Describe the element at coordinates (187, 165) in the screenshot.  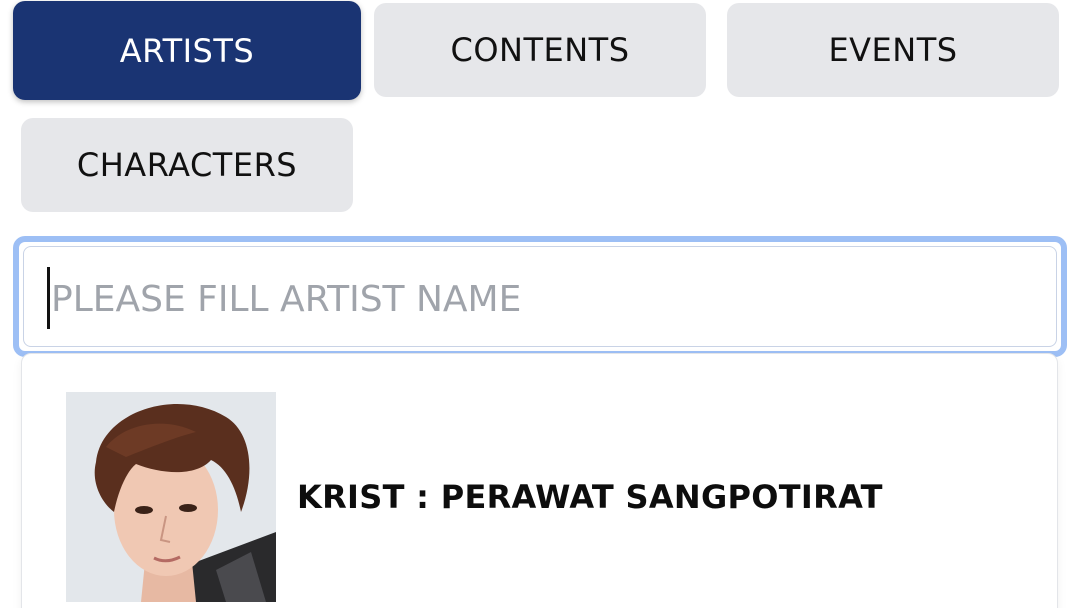
I see `tab-characters: CHARACTERS` at that location.